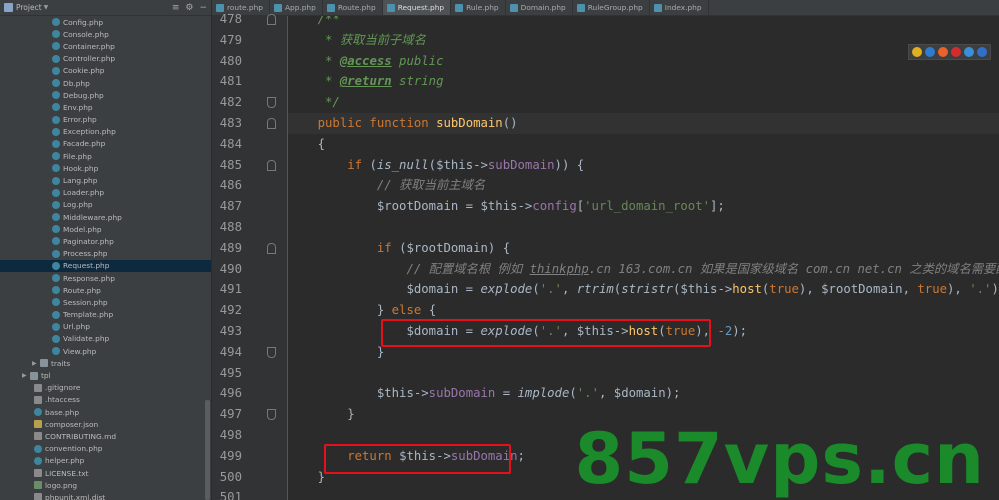  I want to click on tree-item: .gitignore, so click(105, 388).